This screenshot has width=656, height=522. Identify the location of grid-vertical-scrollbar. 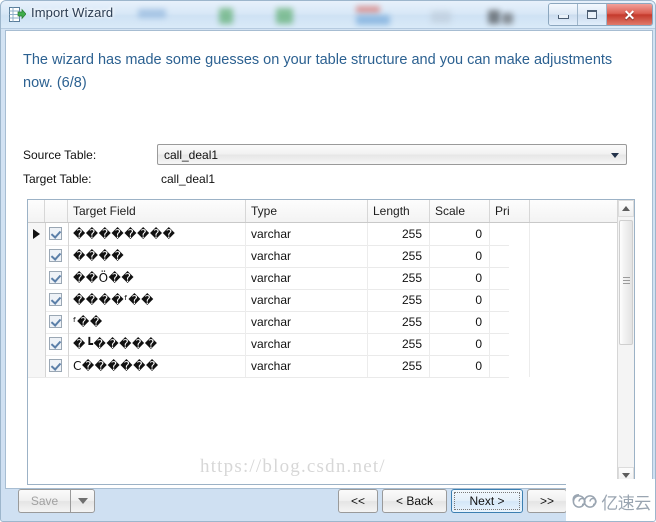
(625, 342).